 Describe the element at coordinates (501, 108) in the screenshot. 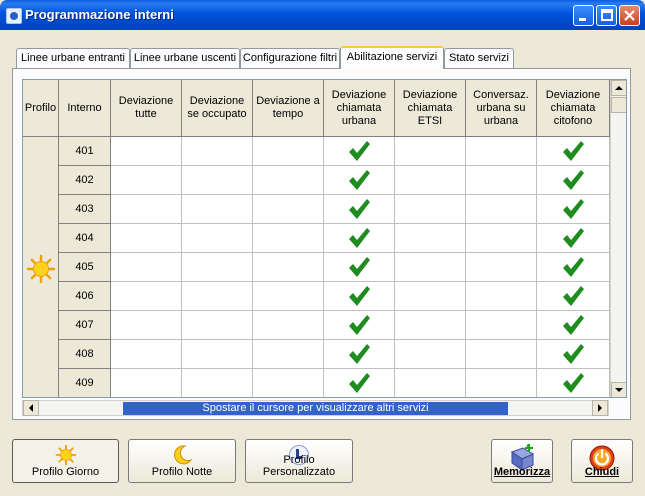

I see `column-header-conversaz-urbana: Conversaz. urbana su urbana` at that location.